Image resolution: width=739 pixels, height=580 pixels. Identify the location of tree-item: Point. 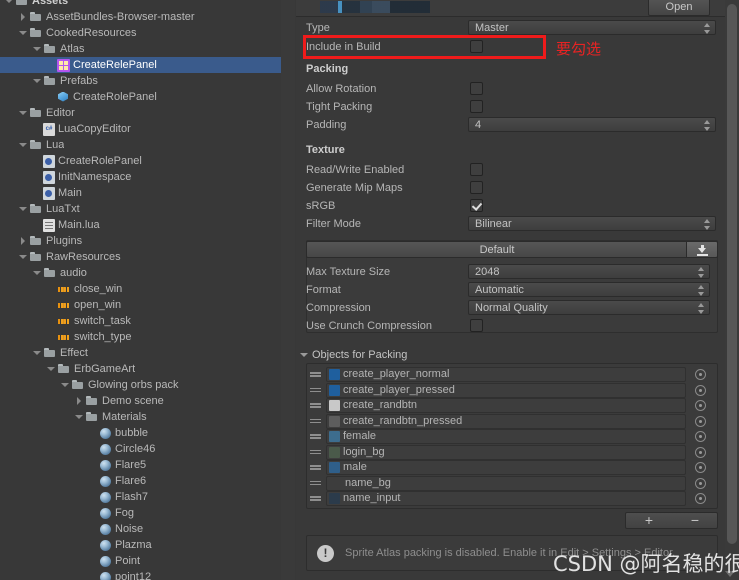
(141, 561).